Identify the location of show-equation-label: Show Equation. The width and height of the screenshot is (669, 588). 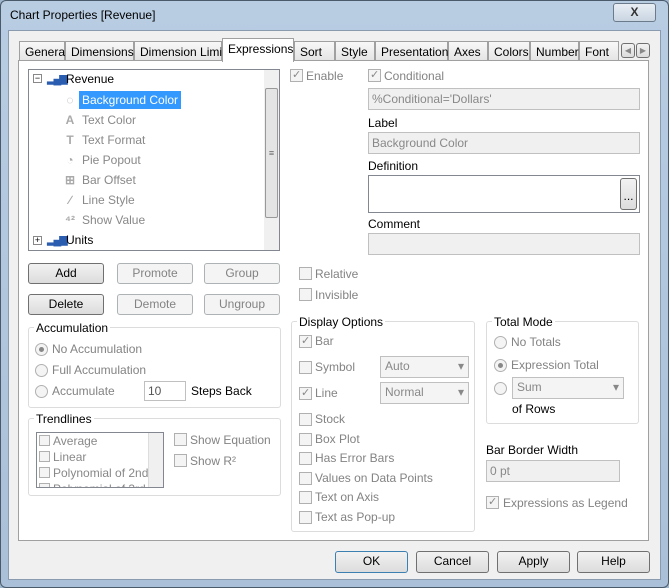
(230, 440).